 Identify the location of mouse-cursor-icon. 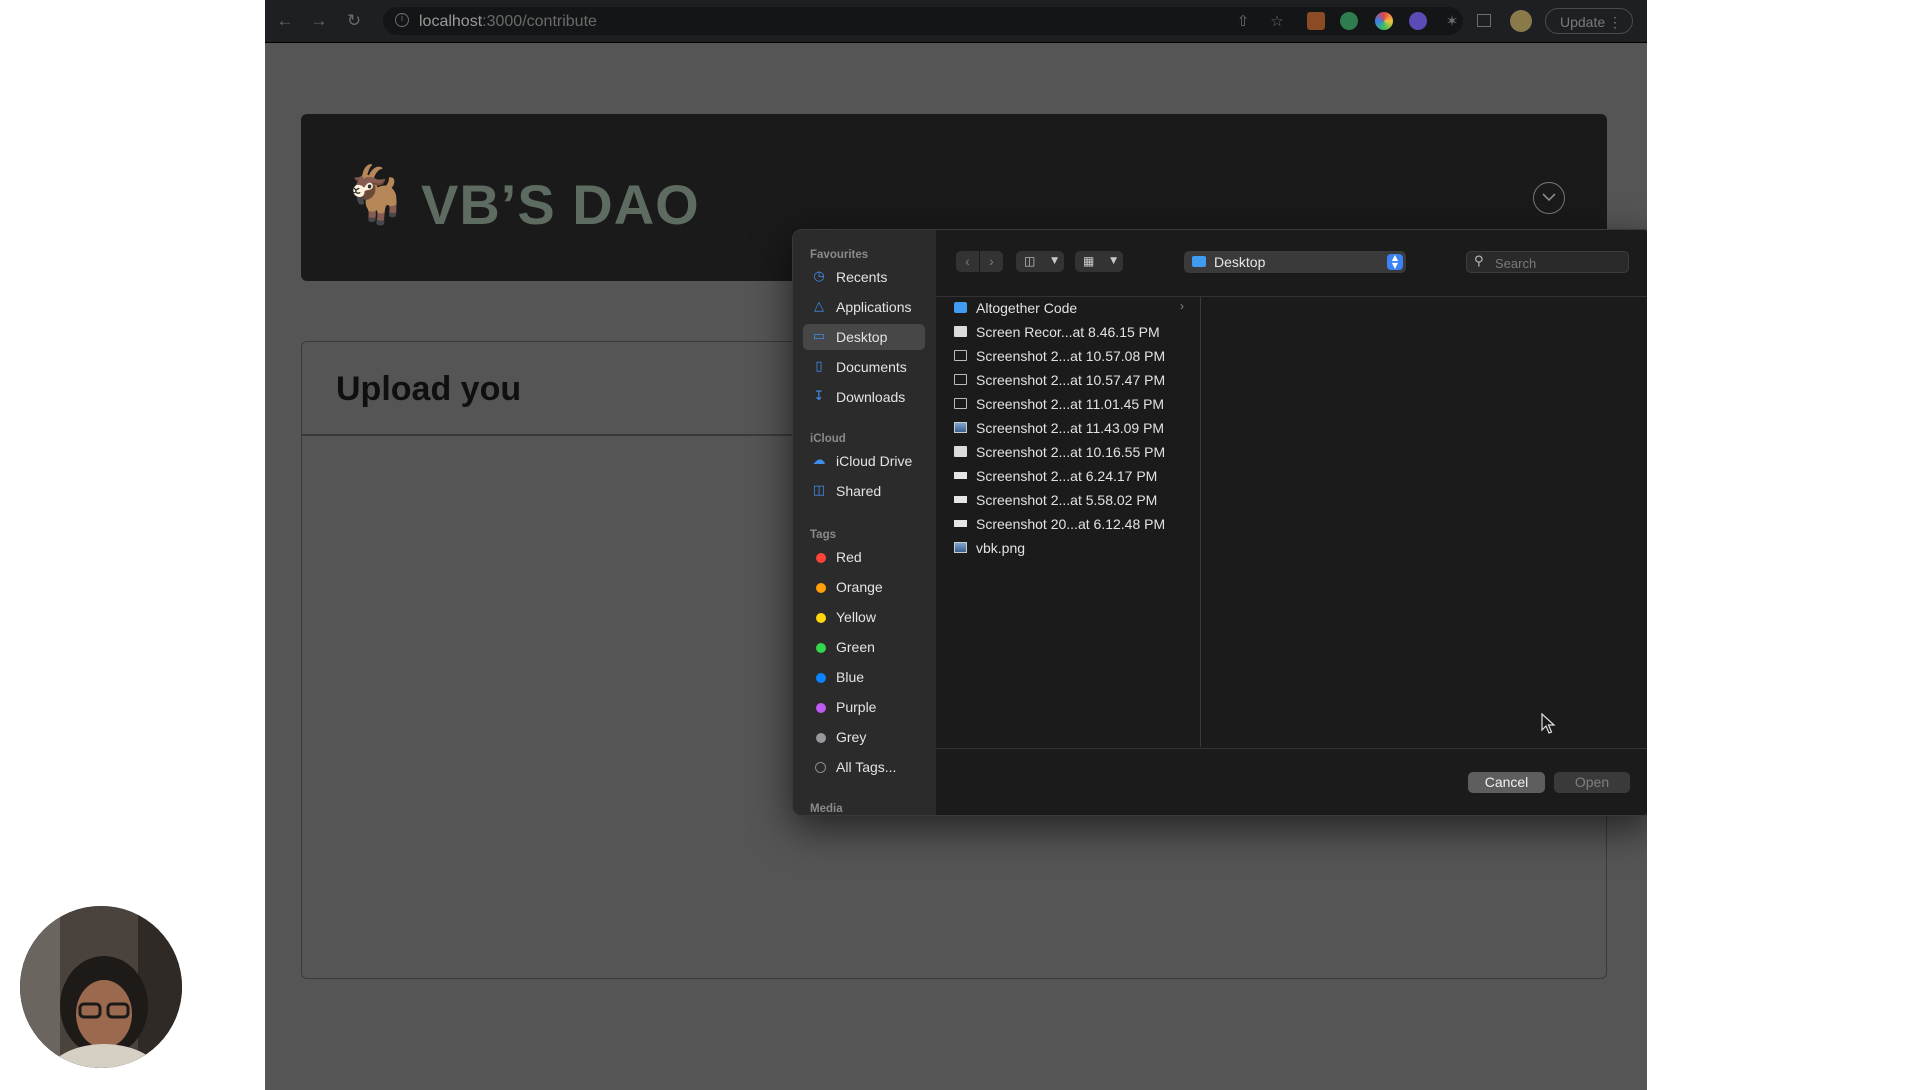
(1548, 723).